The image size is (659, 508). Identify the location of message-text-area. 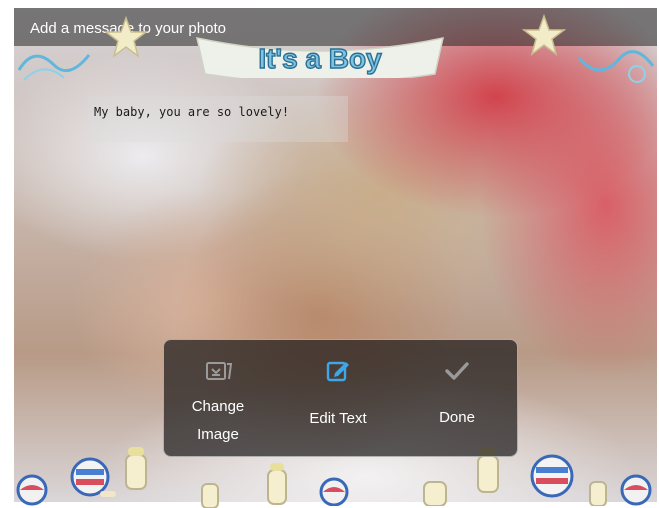
(218, 119).